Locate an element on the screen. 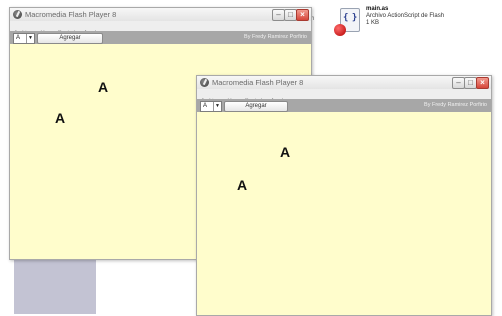 Image resolution: width=502 pixels, height=316 pixels. file-name: main.as is located at coordinates (377, 9).